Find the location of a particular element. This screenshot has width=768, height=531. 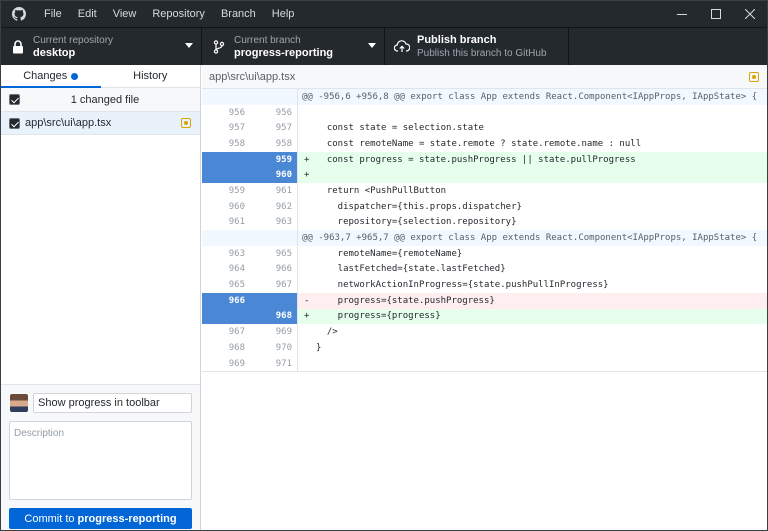

github-logo-icon is located at coordinates (19, 14).